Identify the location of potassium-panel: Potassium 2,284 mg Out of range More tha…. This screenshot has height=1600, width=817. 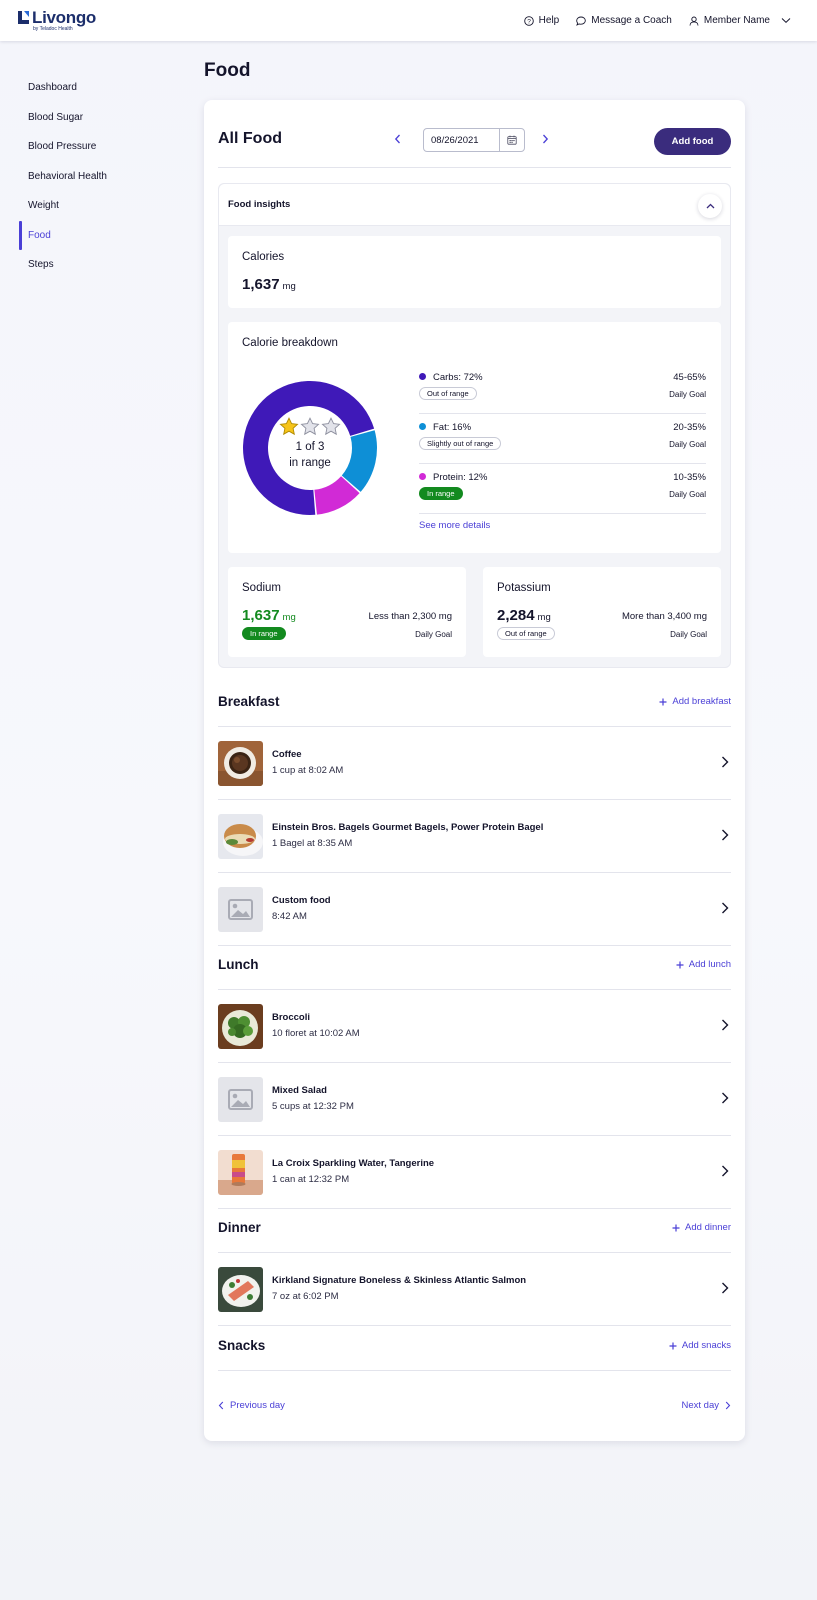
(602, 612).